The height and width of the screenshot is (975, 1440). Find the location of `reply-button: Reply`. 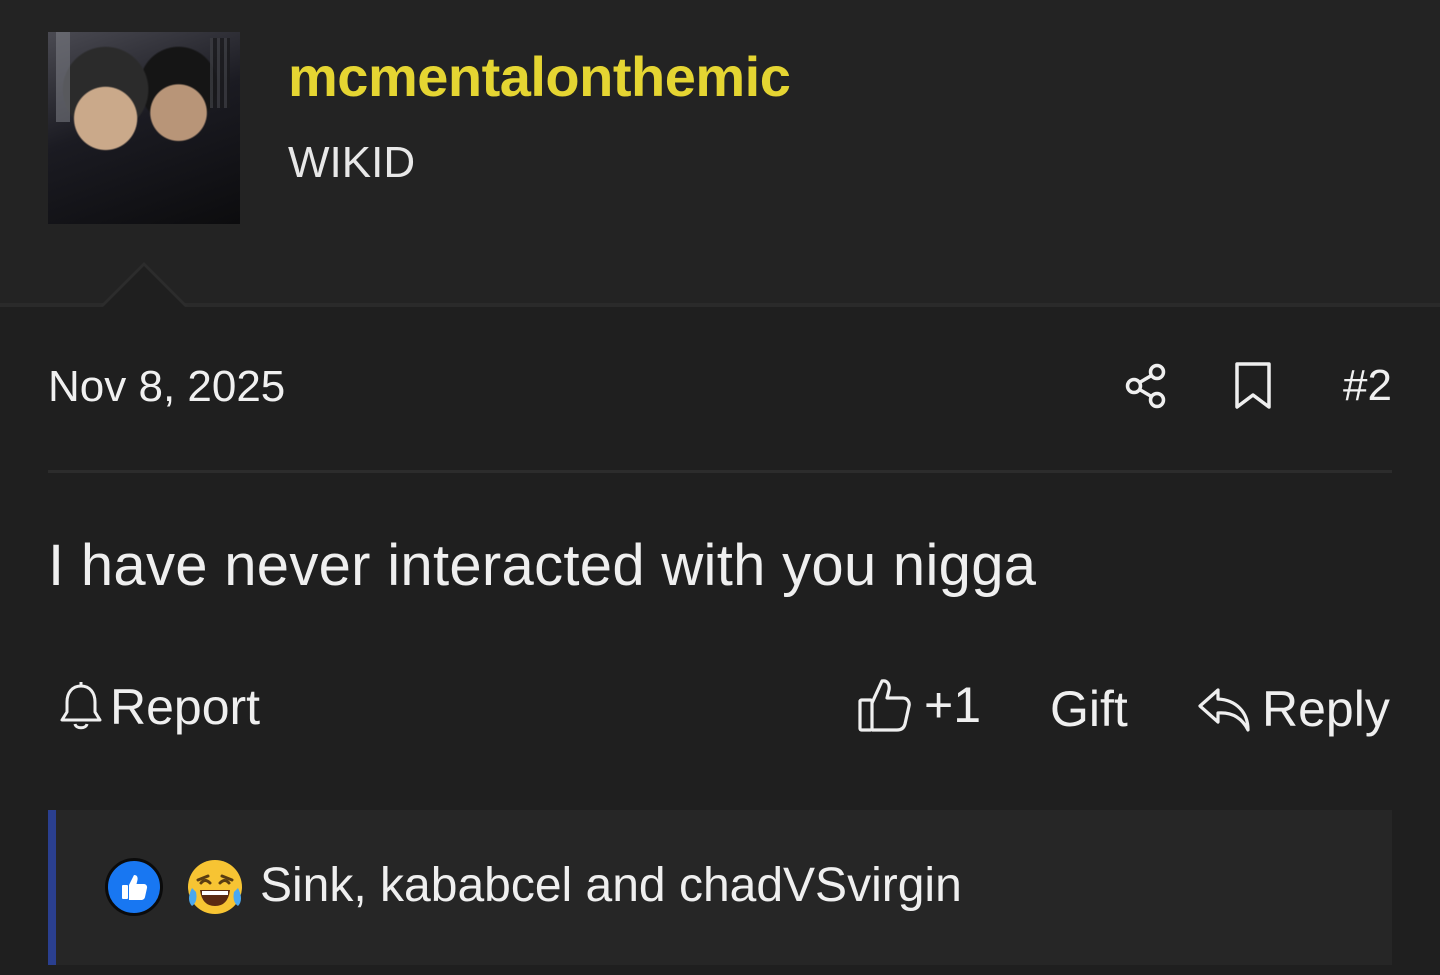

reply-button: Reply is located at coordinates (1293, 709).